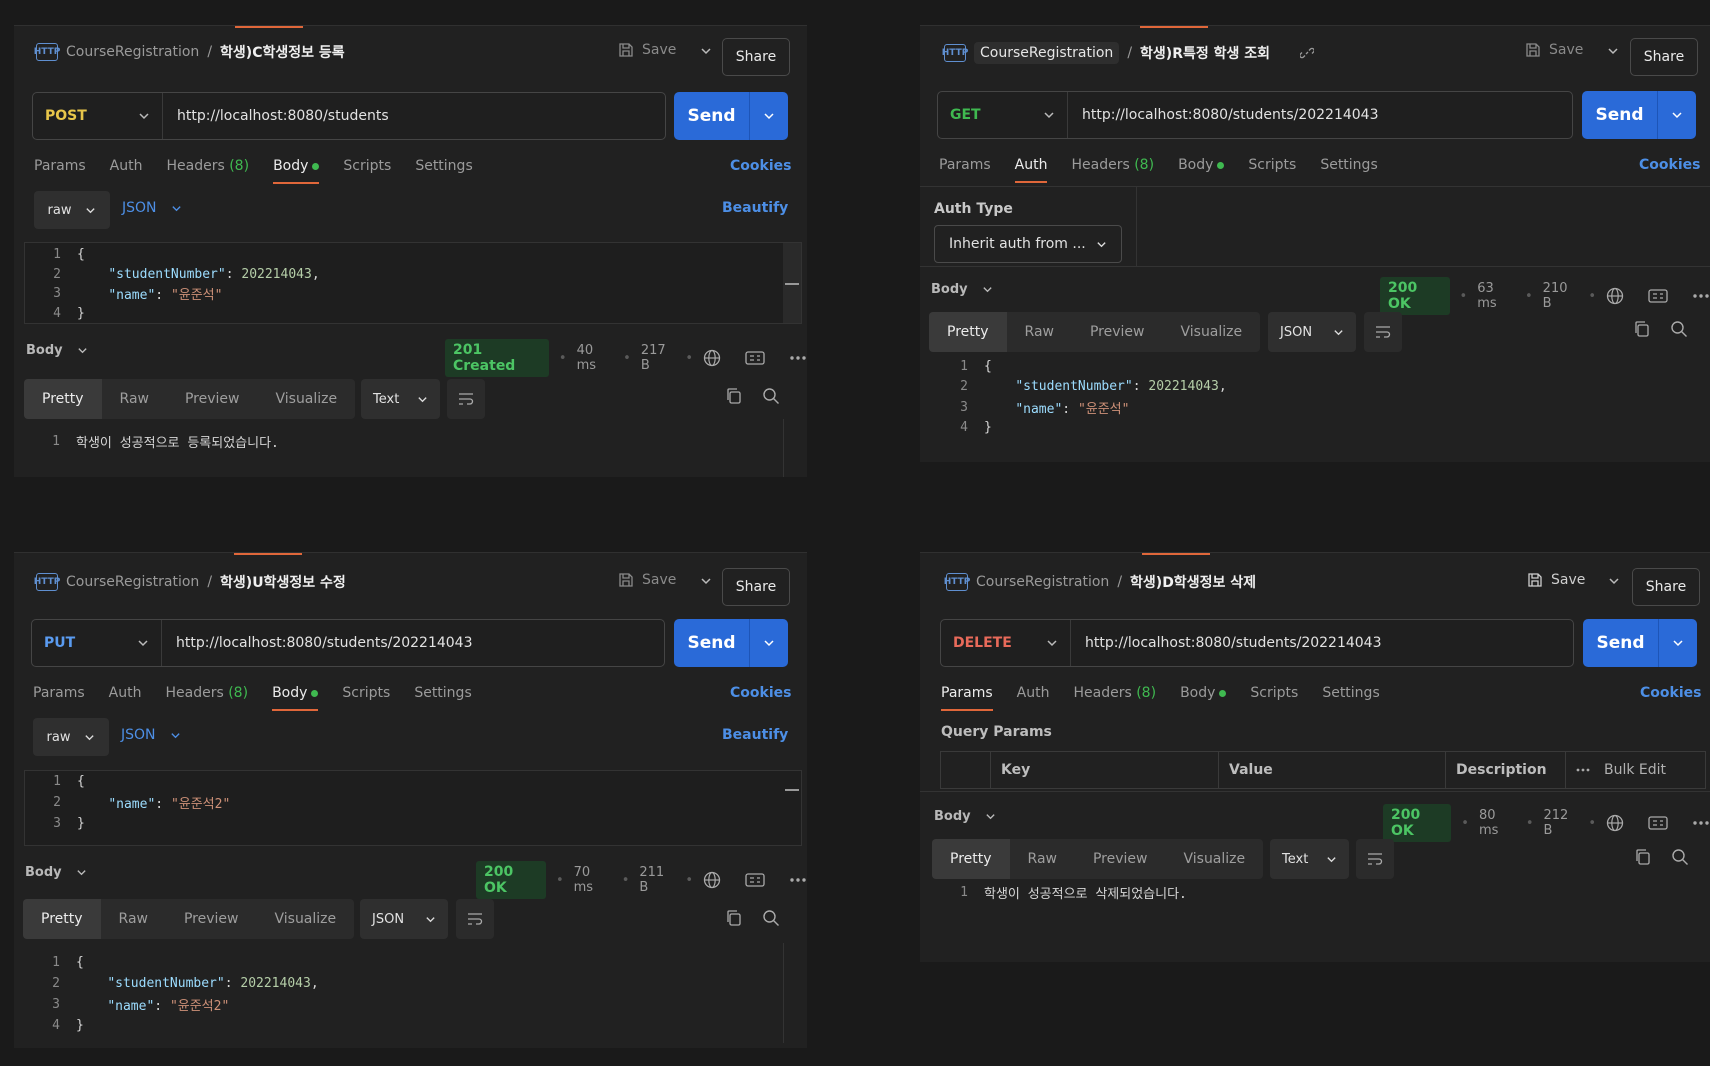 This screenshot has height=1066, width=1710. Describe the element at coordinates (1561, 296) in the screenshot. I see `response-size: 210 B` at that location.